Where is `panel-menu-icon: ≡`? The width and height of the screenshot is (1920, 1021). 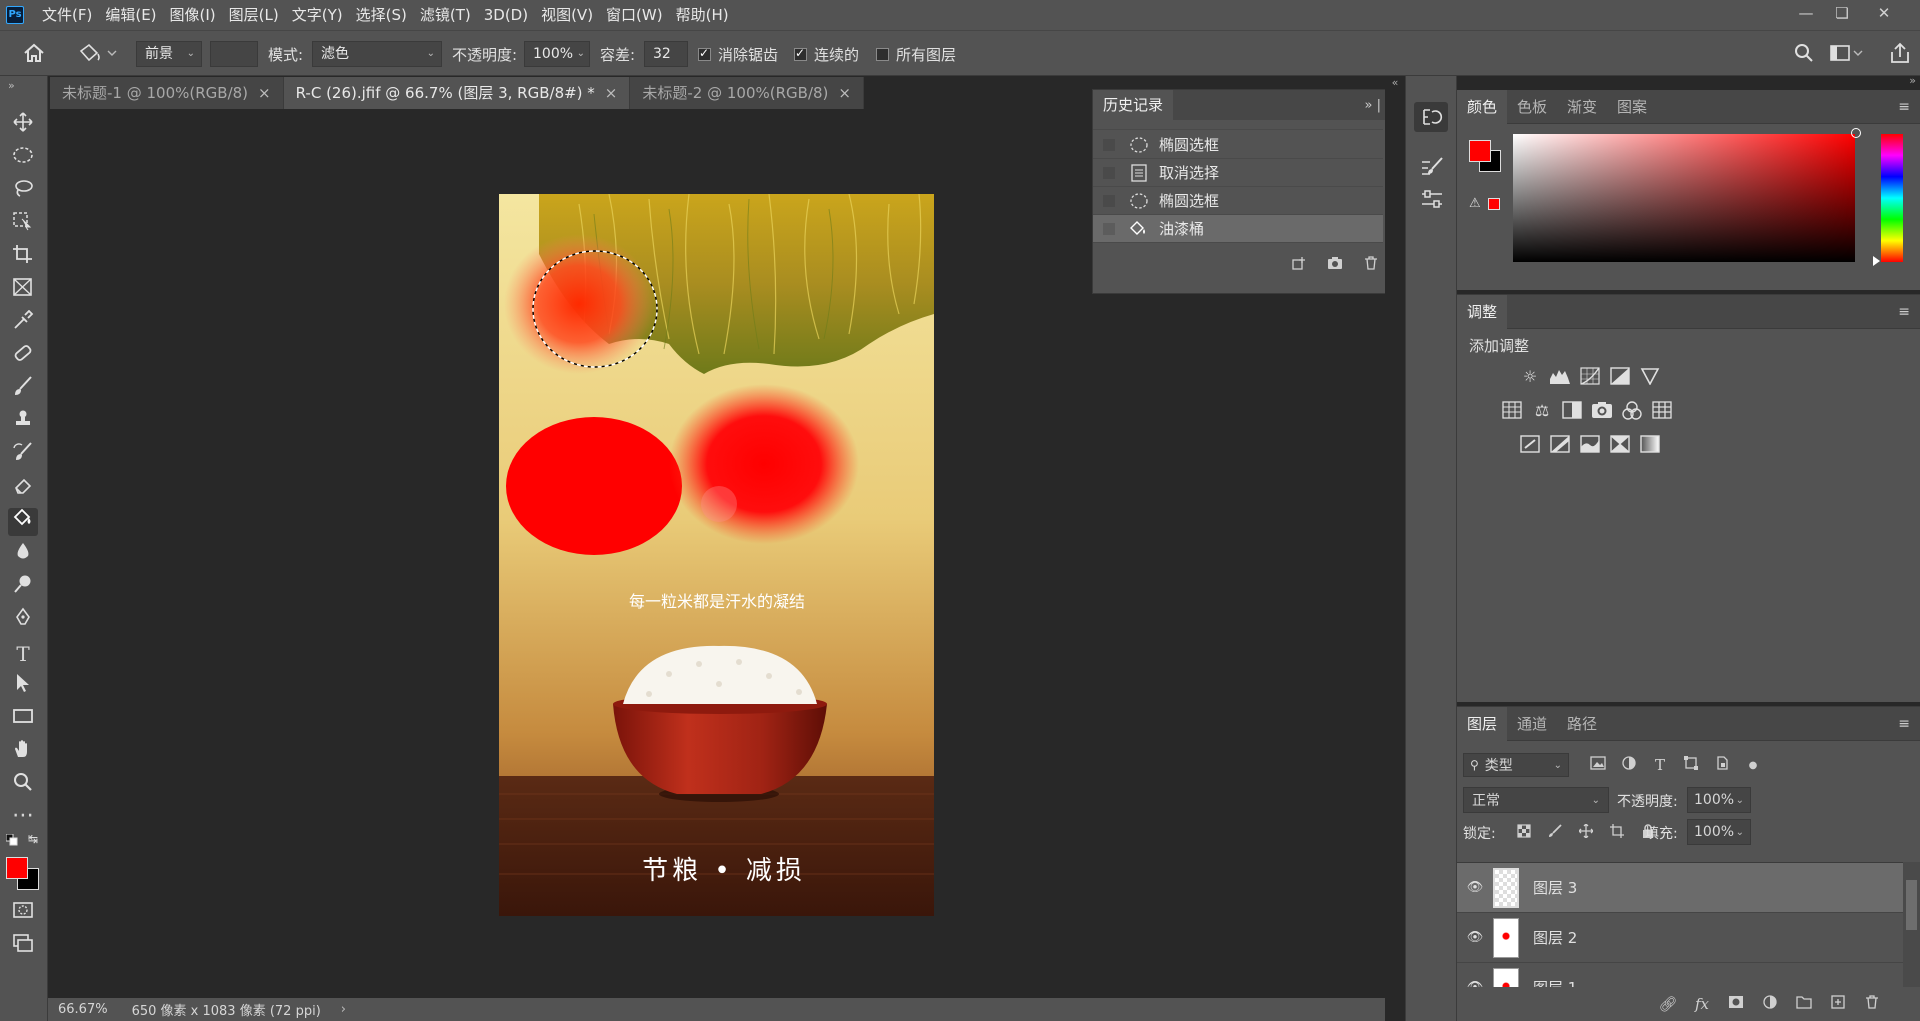 panel-menu-icon: ≡ is located at coordinates (1904, 724).